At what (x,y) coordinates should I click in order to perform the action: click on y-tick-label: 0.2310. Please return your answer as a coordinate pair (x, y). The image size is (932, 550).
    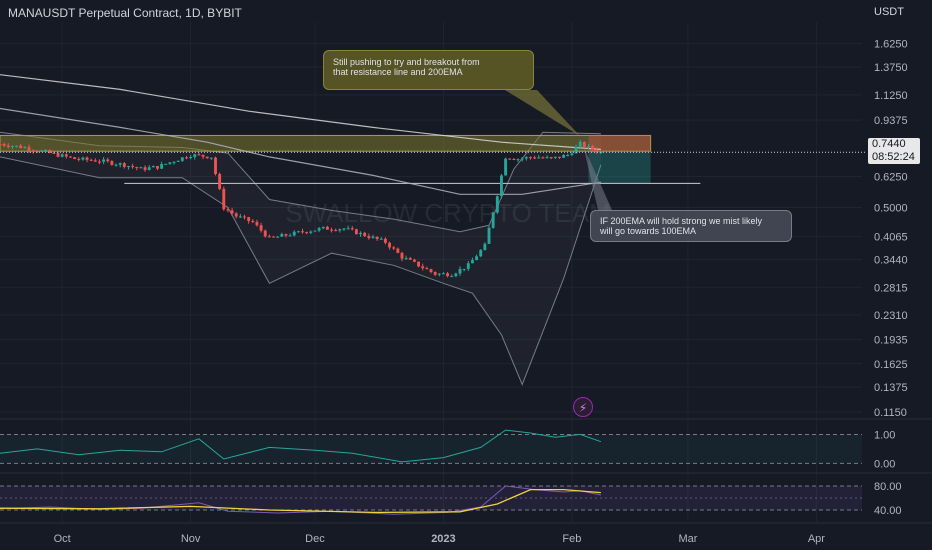
    Looking at the image, I should click on (891, 316).